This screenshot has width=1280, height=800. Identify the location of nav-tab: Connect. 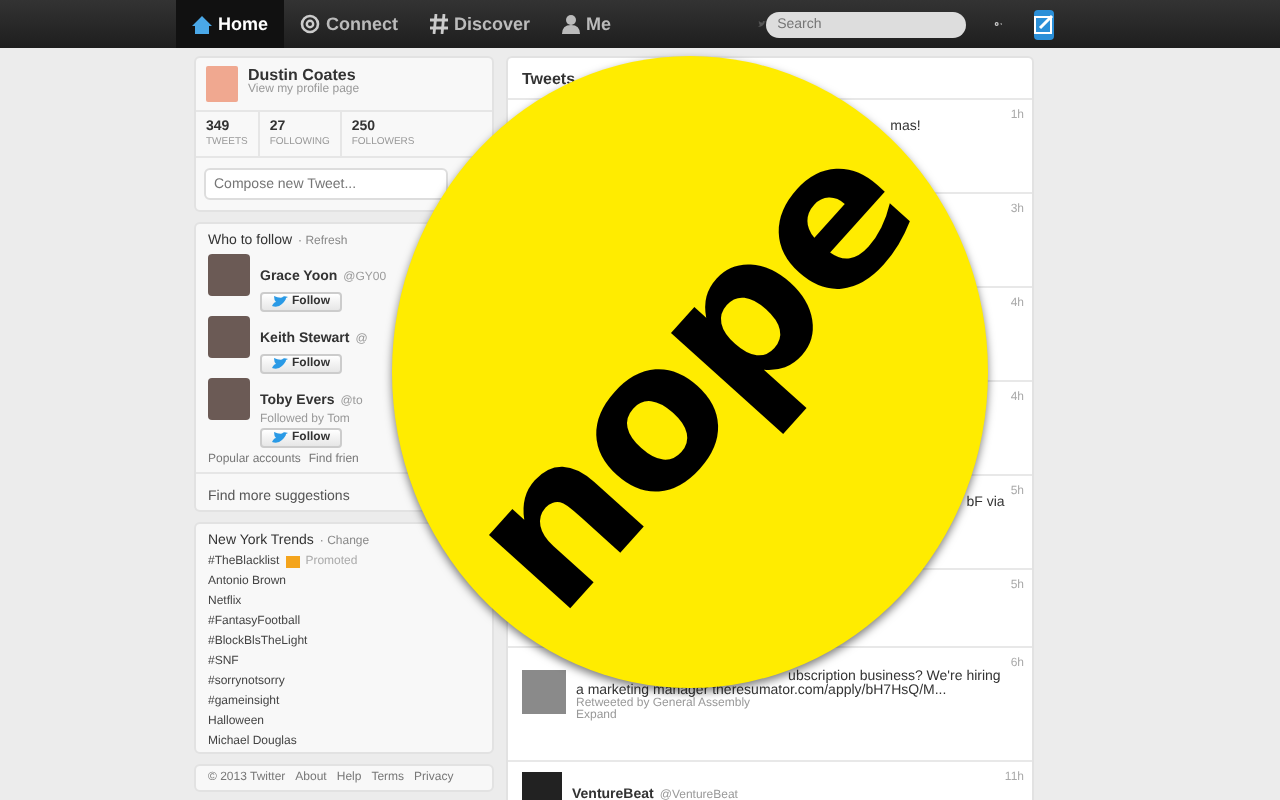
(349, 24).